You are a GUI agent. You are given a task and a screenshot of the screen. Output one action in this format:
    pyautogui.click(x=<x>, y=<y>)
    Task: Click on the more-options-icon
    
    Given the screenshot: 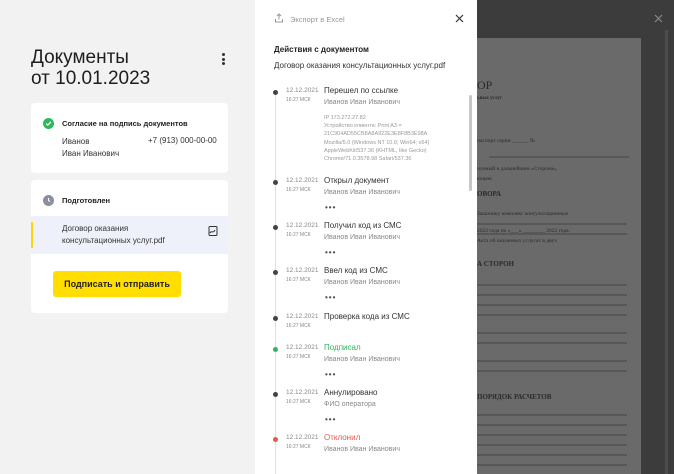 What is the action you would take?
    pyautogui.click(x=223, y=59)
    